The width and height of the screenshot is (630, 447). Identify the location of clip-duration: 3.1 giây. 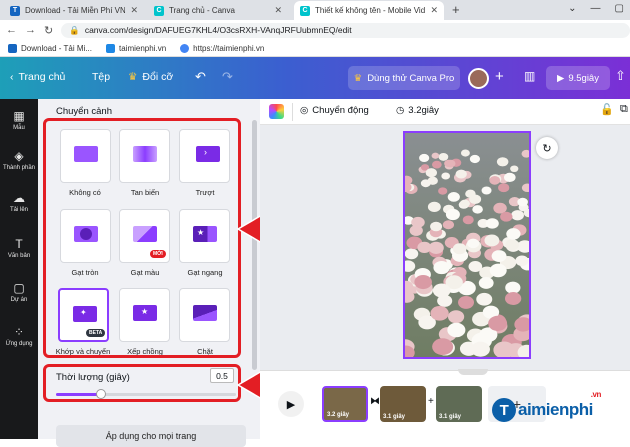
(450, 417).